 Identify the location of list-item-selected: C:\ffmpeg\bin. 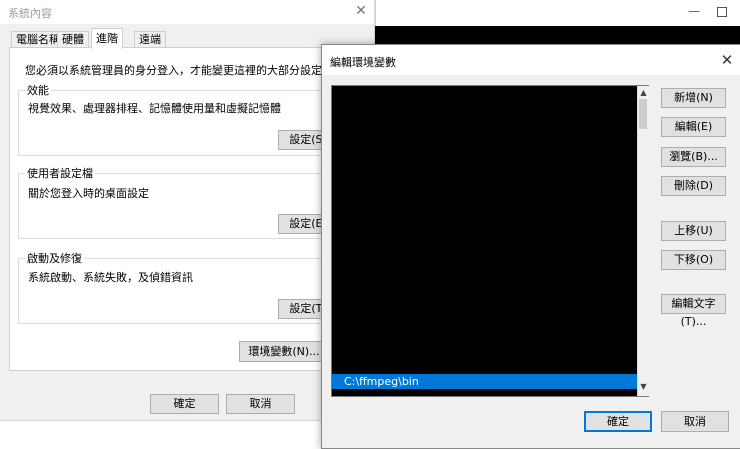
(484, 381).